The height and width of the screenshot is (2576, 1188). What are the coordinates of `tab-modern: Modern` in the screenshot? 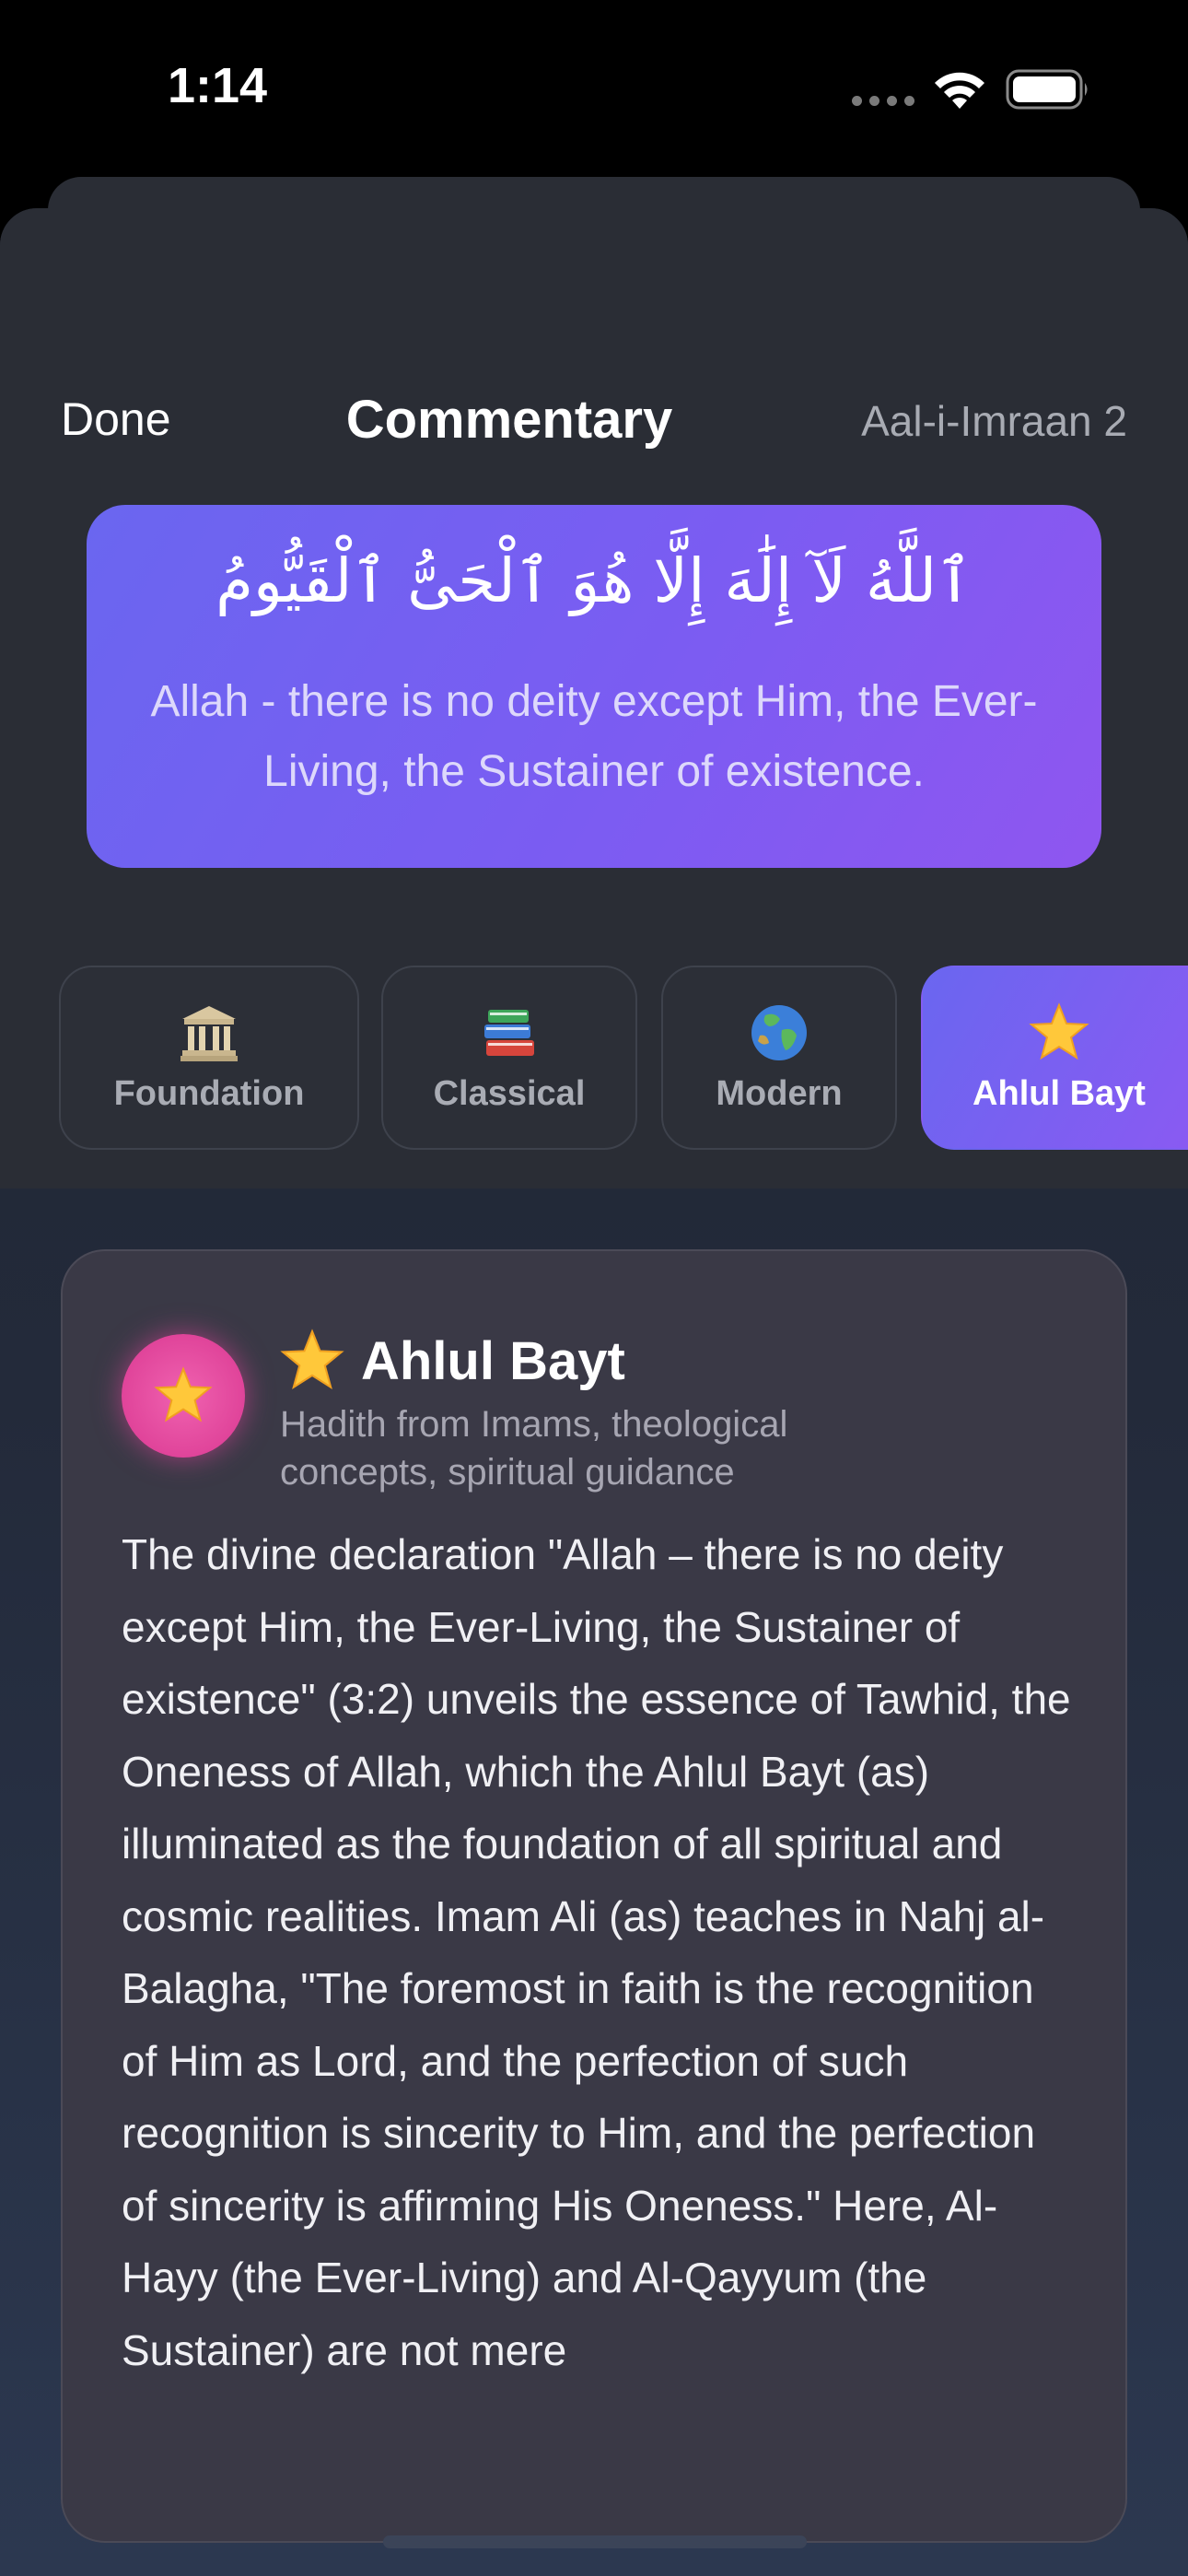 It's located at (779, 1058).